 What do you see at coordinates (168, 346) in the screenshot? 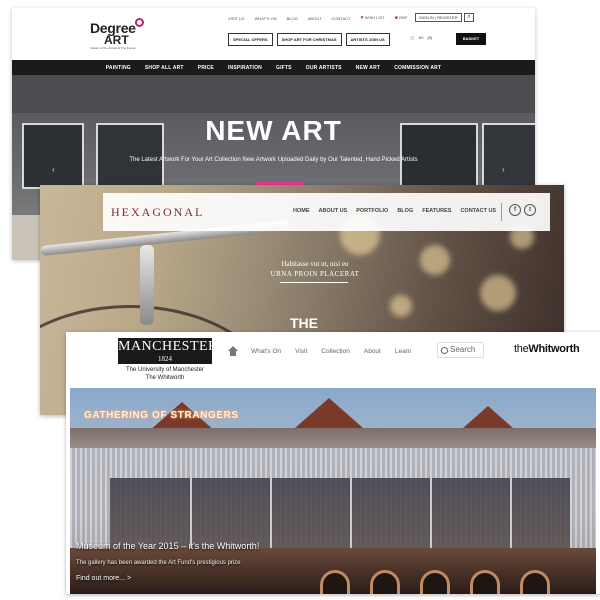
I see `logo-main: MANCHESTER` at bounding box center [168, 346].